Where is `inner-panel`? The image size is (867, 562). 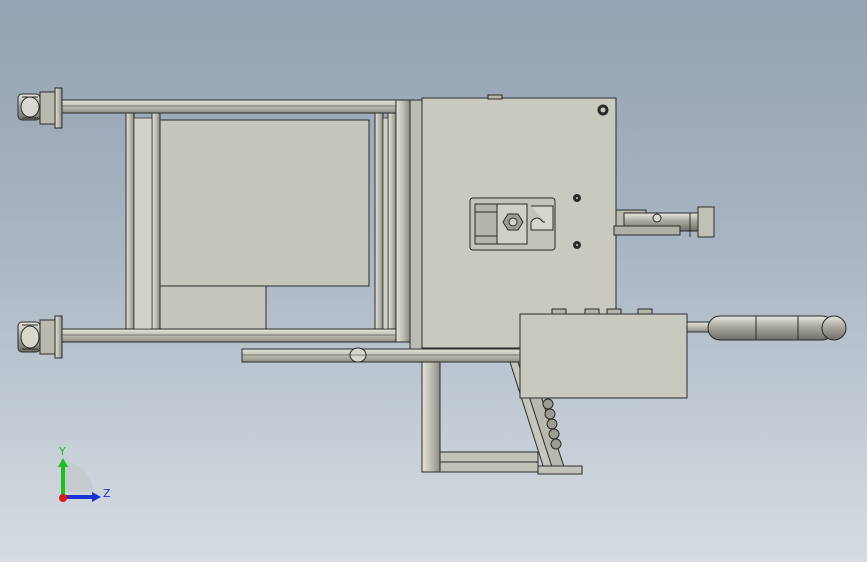
inner-panel is located at coordinates (264, 203).